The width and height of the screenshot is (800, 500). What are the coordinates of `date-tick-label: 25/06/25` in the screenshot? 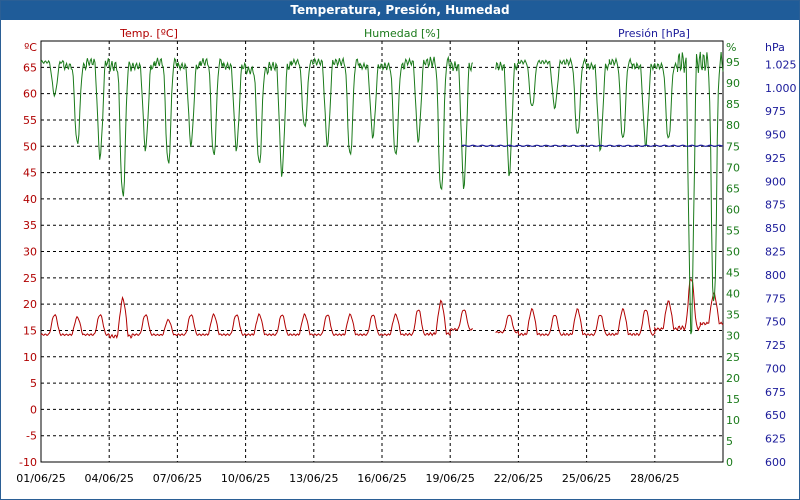 It's located at (586, 478).